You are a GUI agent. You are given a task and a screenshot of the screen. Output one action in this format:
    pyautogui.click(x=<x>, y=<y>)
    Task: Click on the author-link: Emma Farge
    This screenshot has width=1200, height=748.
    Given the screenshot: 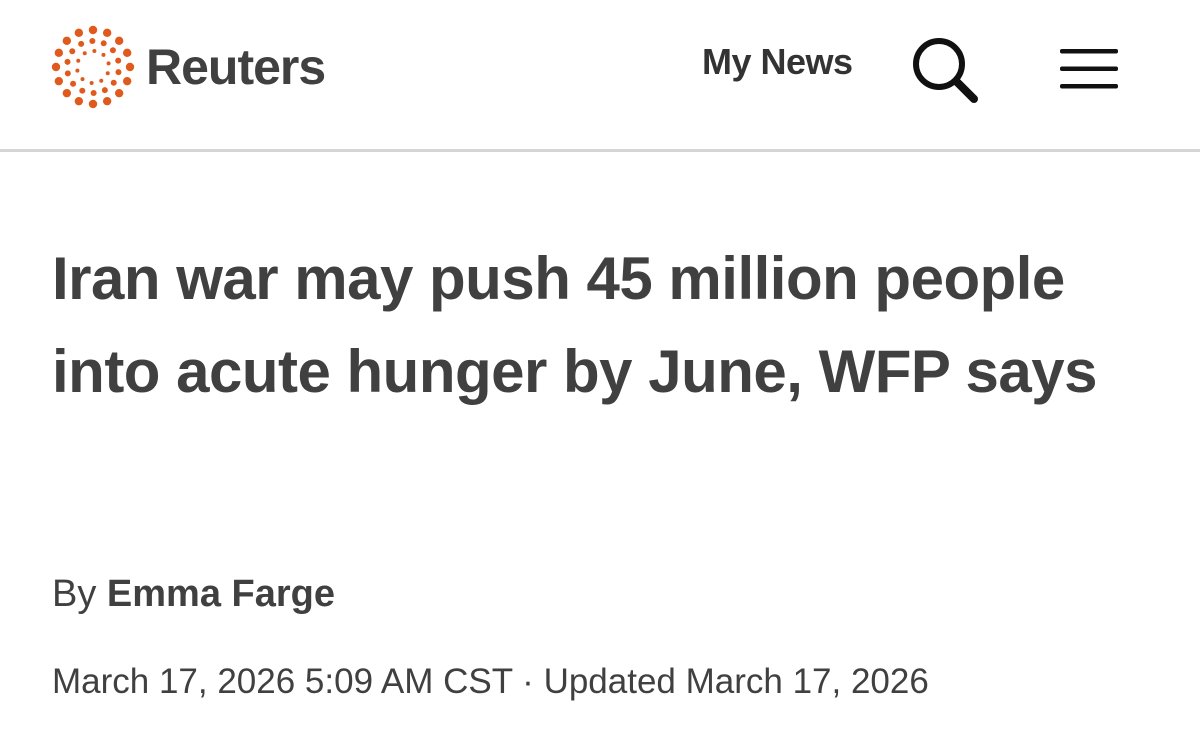 What is the action you would take?
    pyautogui.click(x=221, y=594)
    